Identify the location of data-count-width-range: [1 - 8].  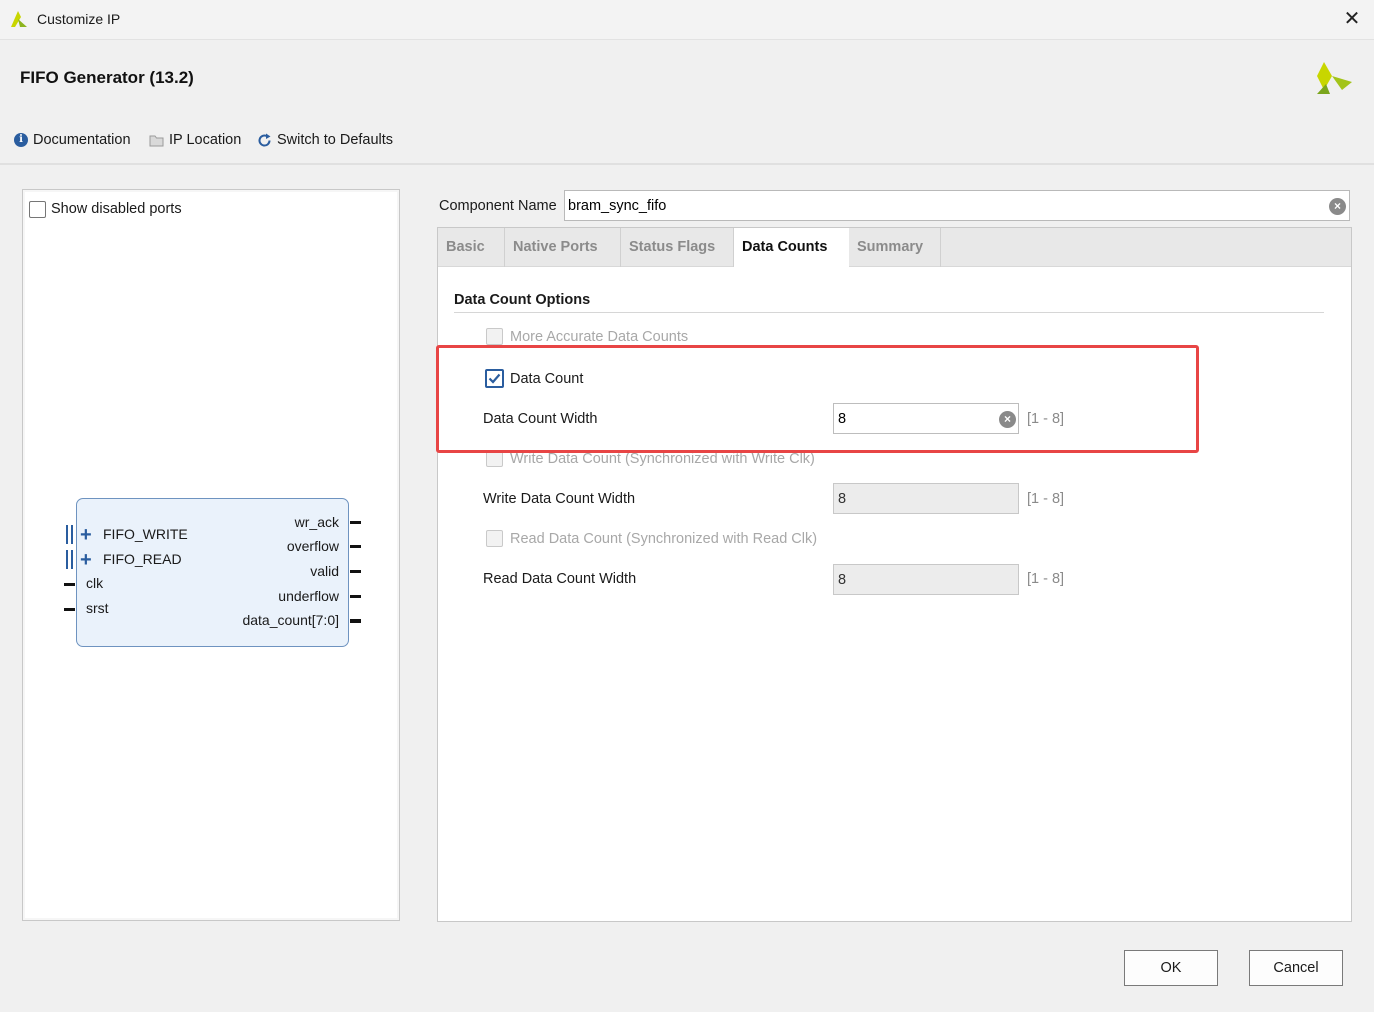
(1046, 419).